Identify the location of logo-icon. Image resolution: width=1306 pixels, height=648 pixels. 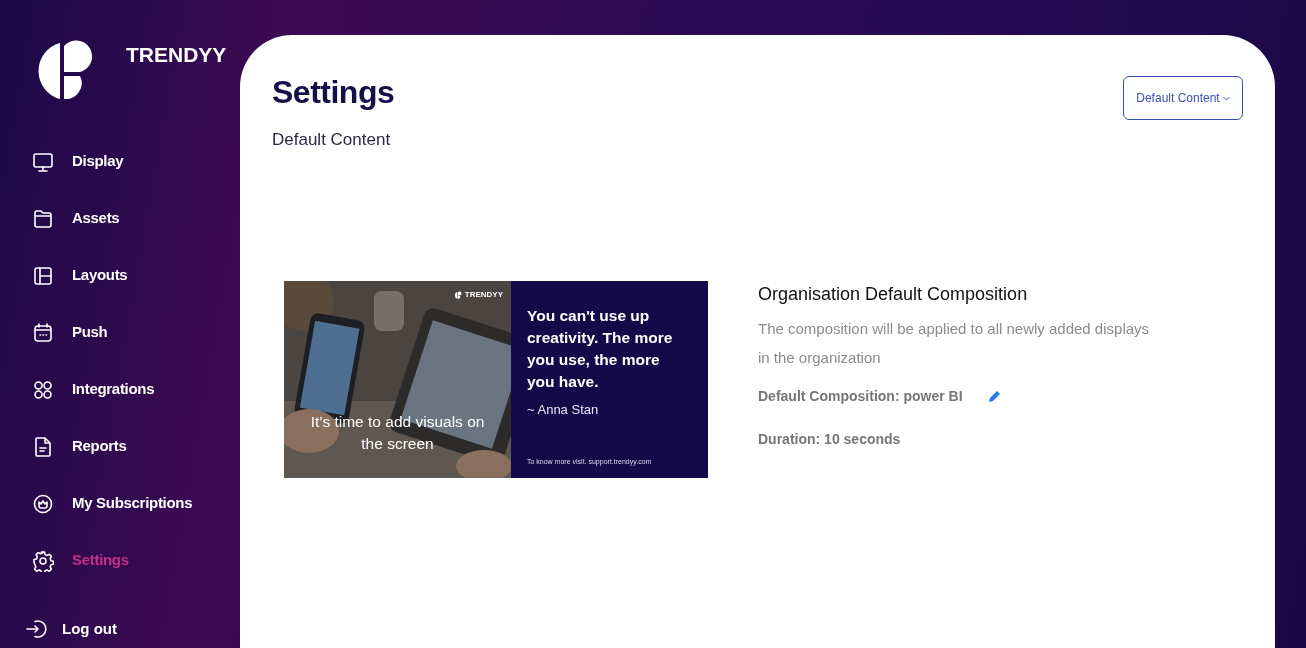
(457, 294).